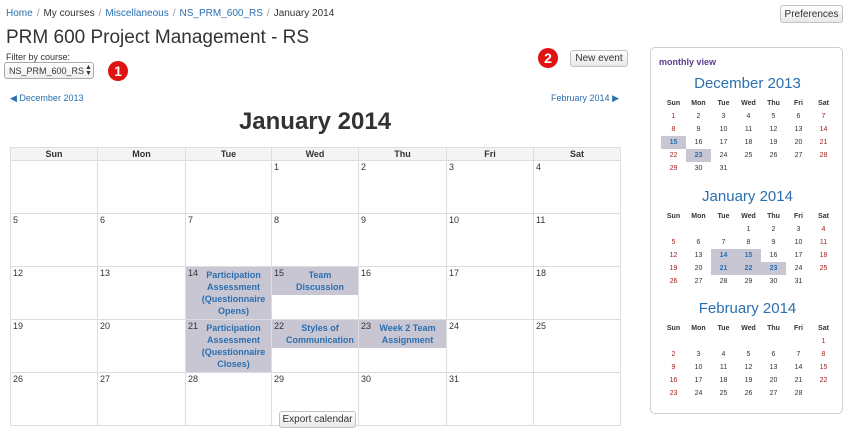 This screenshot has width=850, height=430. What do you see at coordinates (773, 242) in the screenshot?
I see `mini-day: 9` at bounding box center [773, 242].